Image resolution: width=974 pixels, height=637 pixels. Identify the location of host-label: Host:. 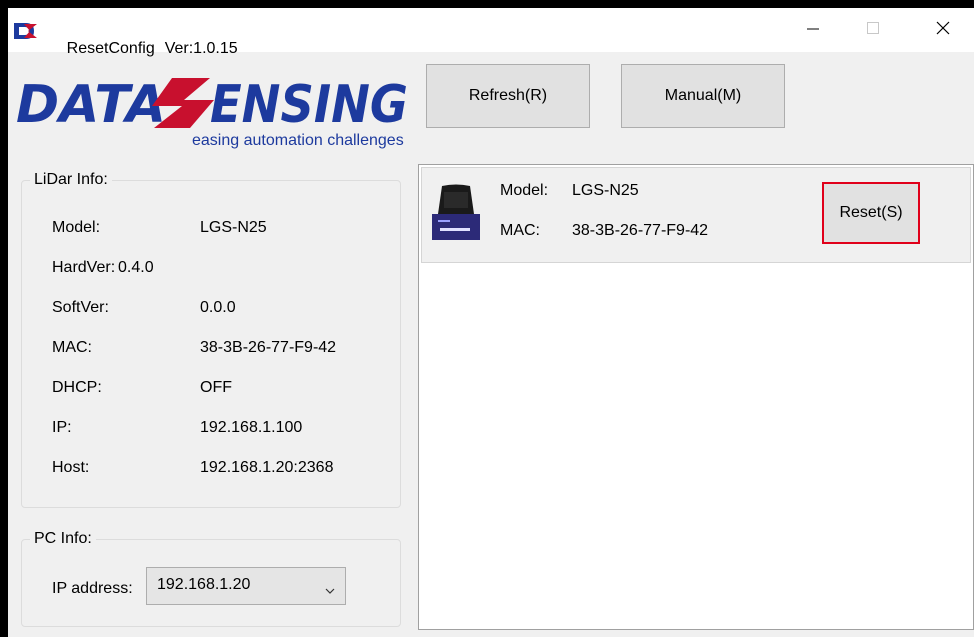
(71, 467).